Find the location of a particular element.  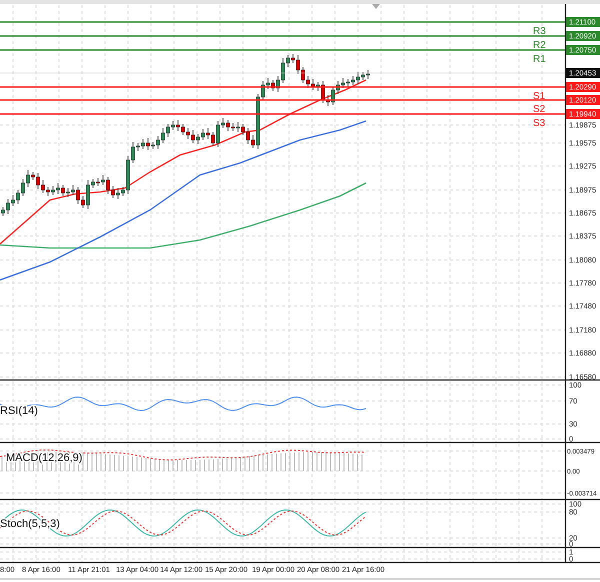

level-label: R3 is located at coordinates (539, 31).